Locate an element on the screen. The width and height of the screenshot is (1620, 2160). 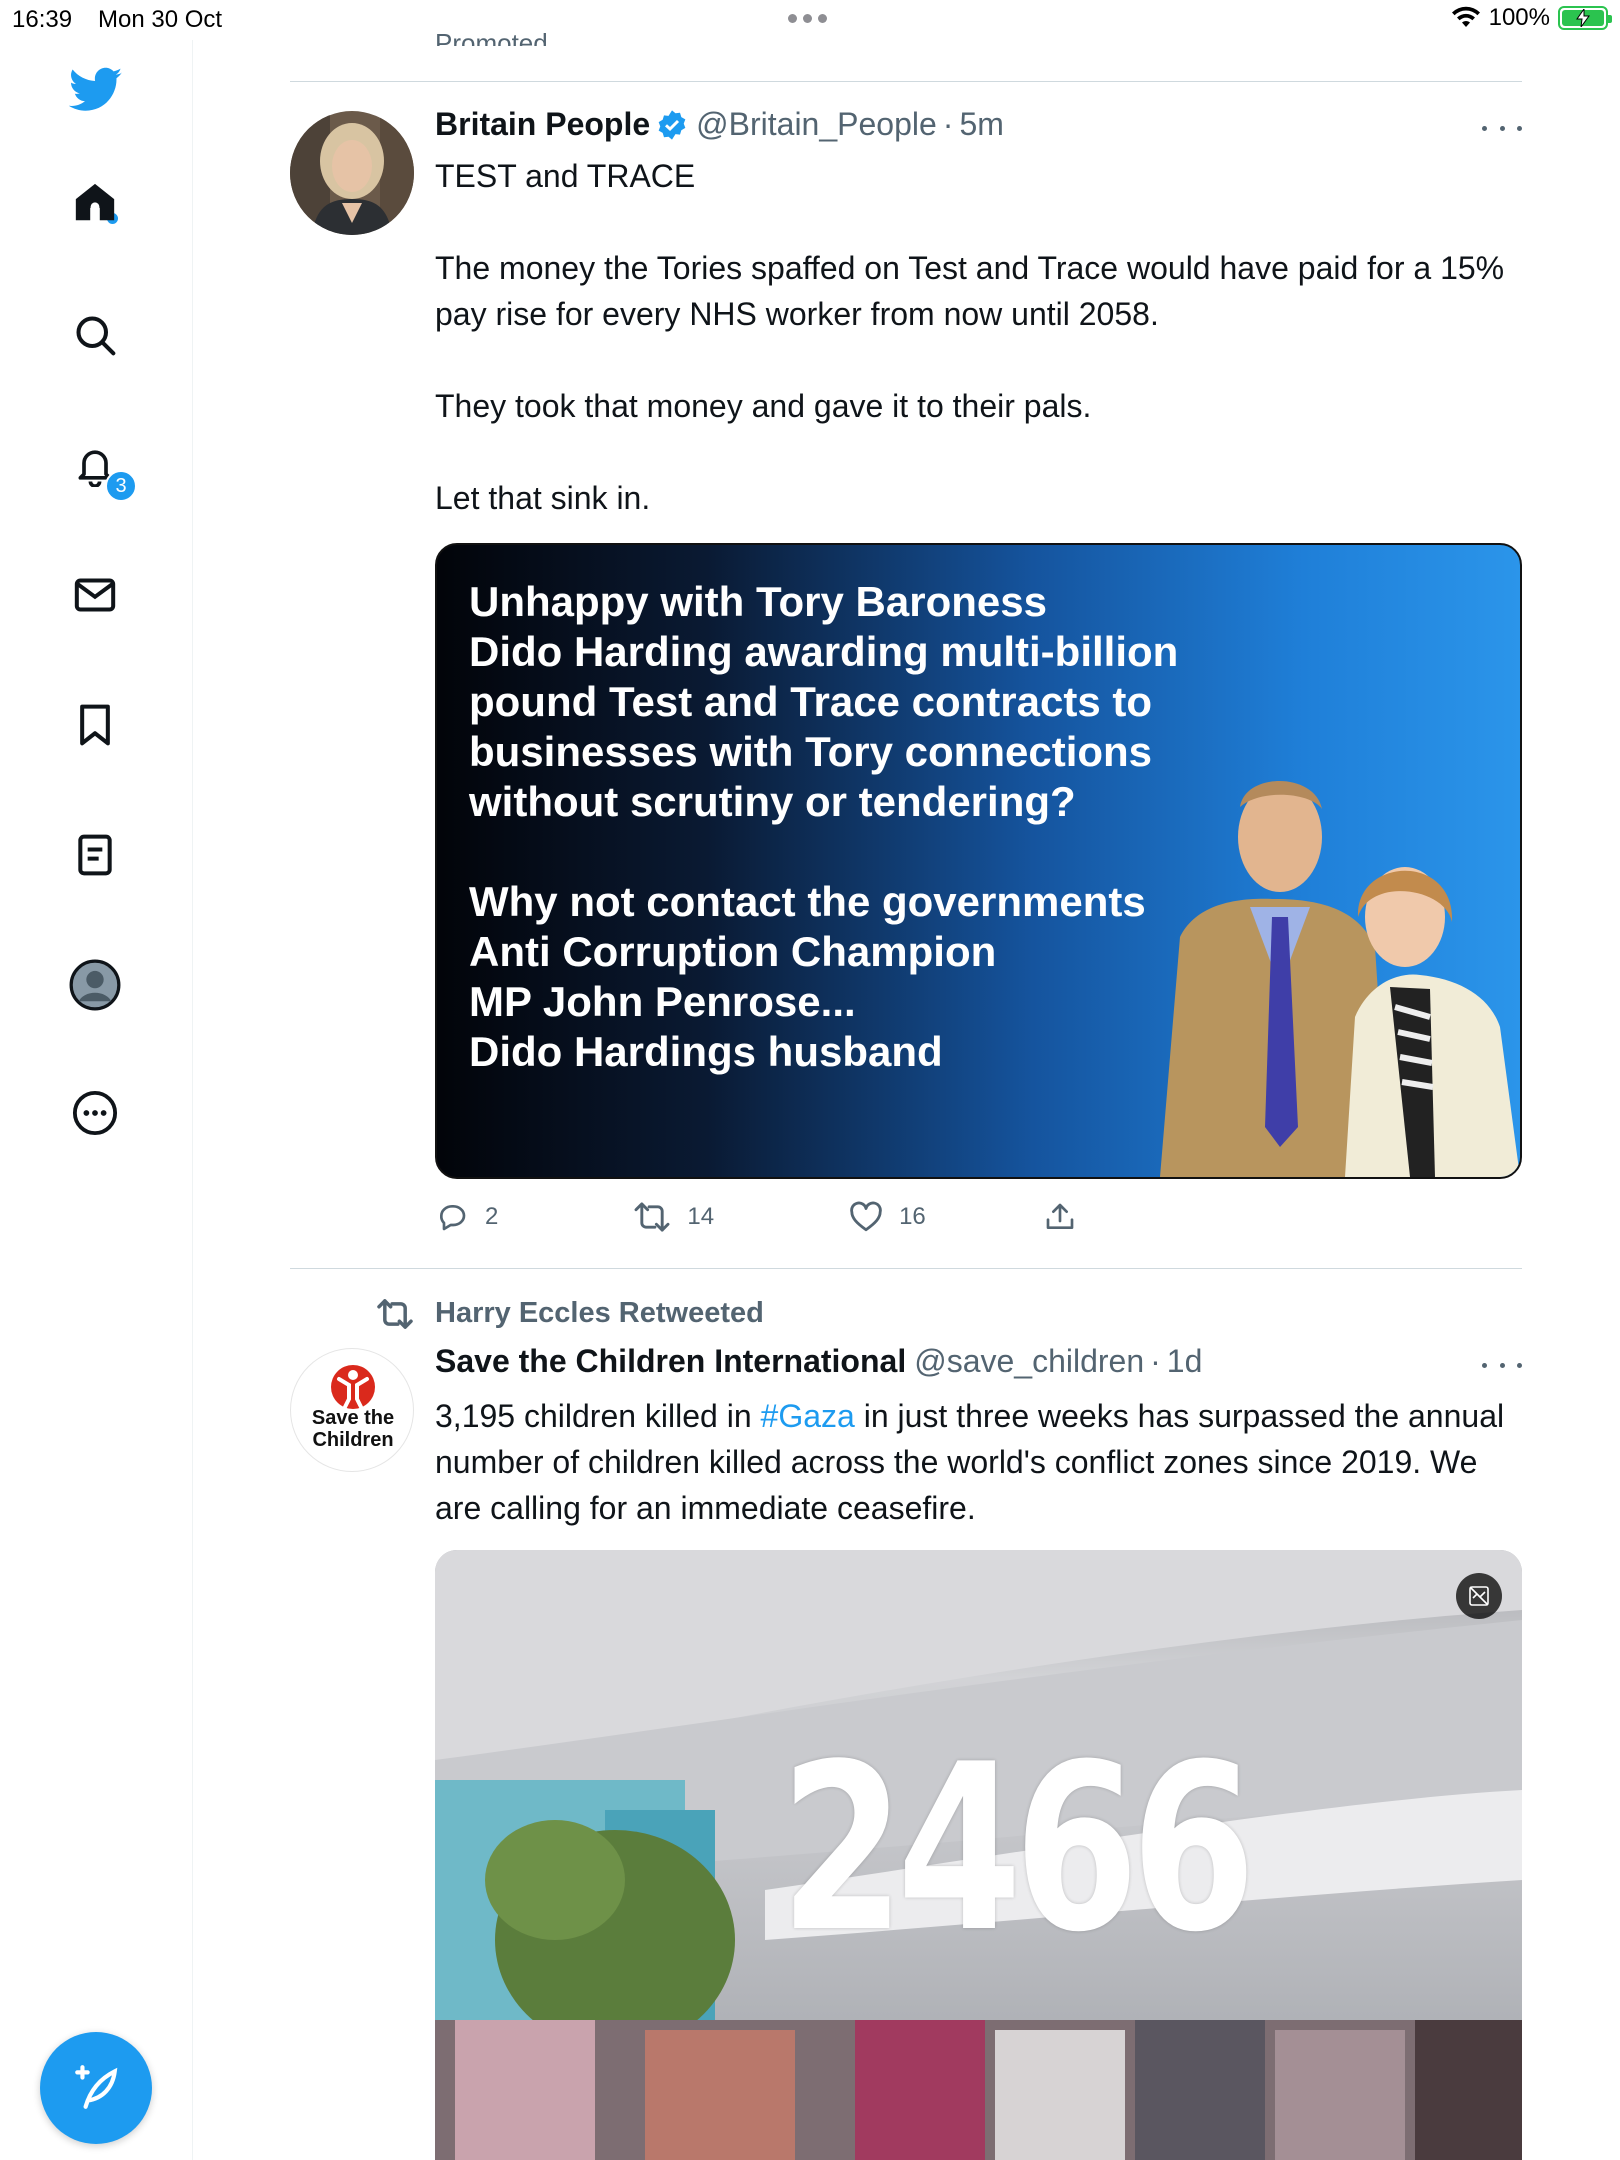
autoplay-toggle-icon is located at coordinates (1479, 1596).